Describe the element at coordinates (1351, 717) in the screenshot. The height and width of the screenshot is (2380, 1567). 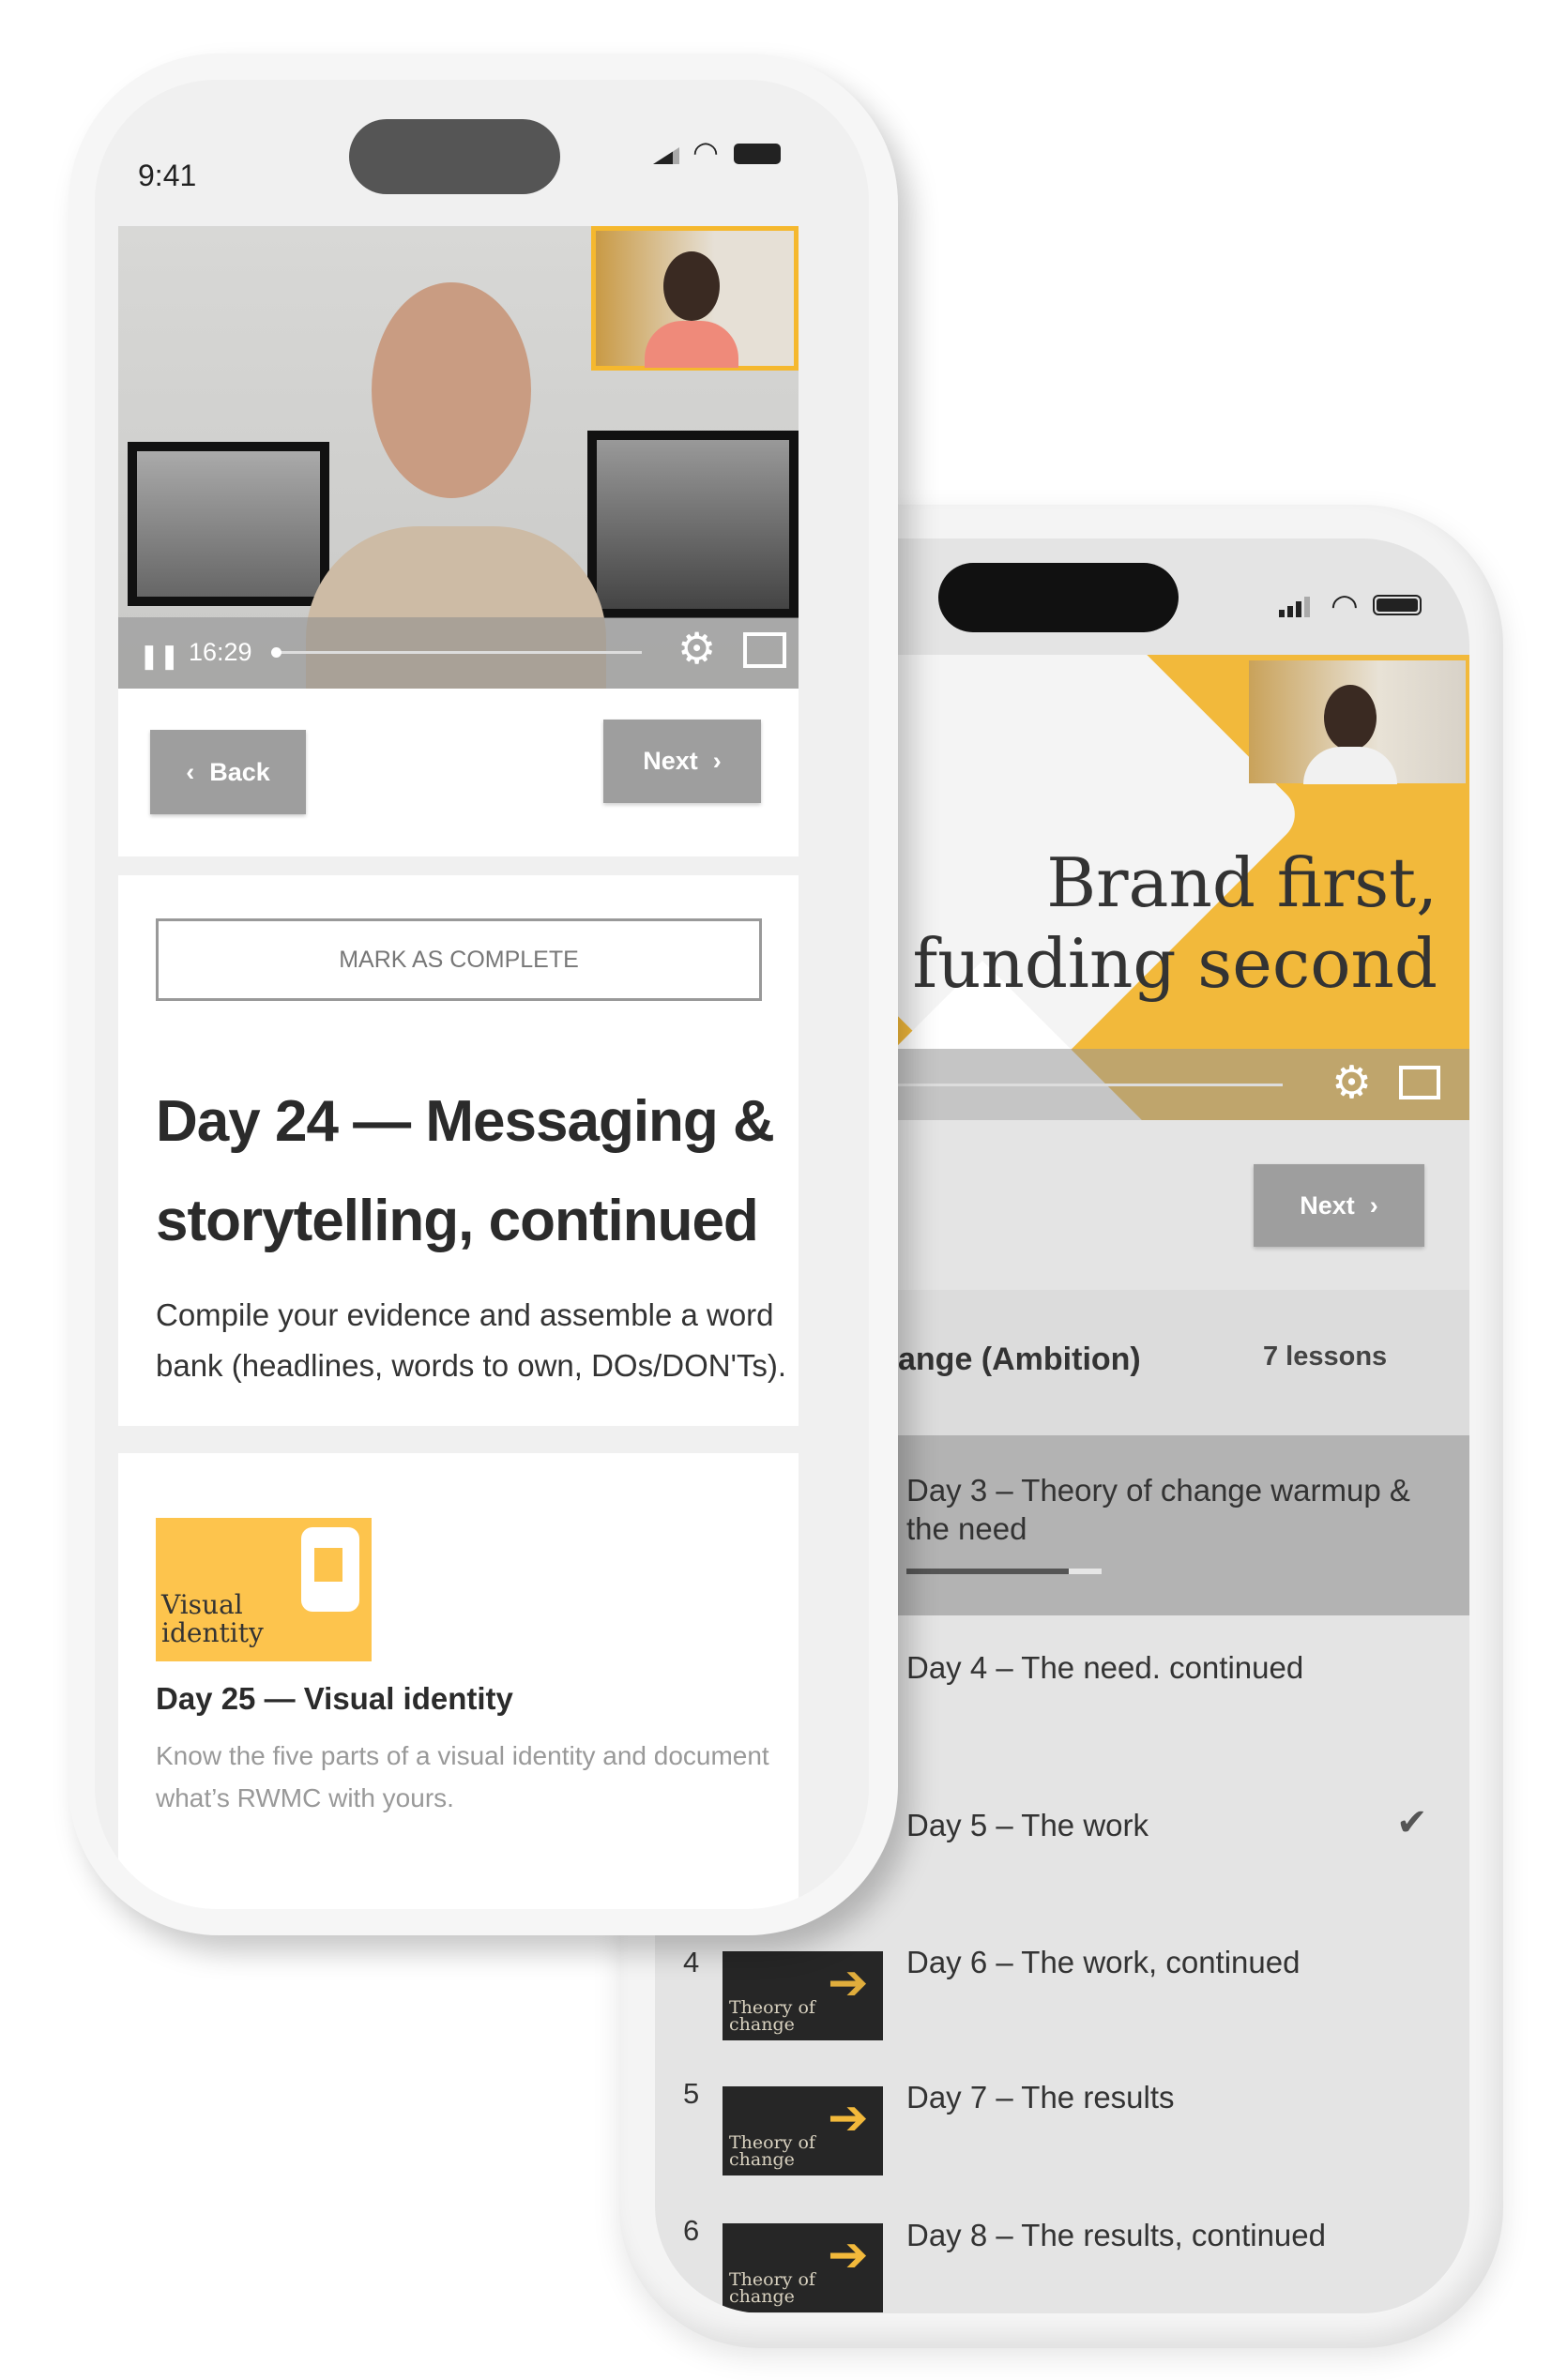
I see `person-icon` at that location.